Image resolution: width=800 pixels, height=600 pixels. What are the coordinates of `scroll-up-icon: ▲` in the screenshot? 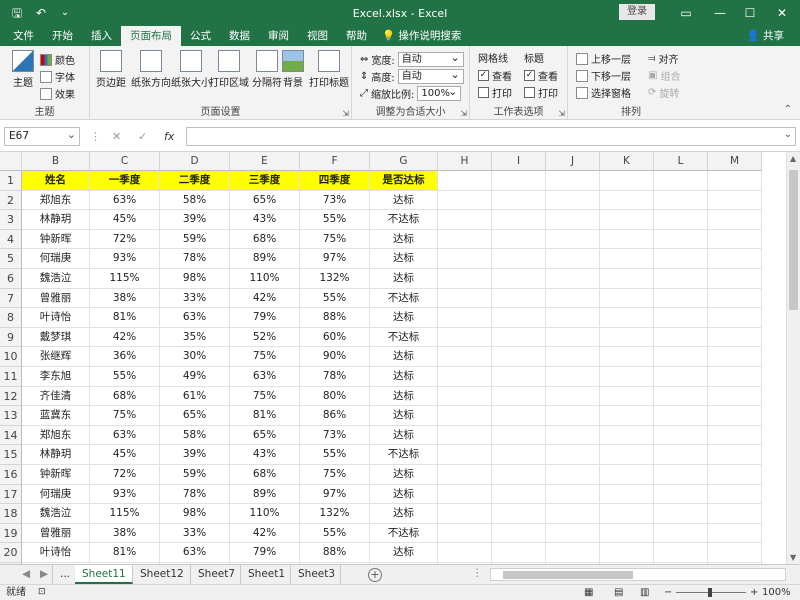 It's located at (793, 158).